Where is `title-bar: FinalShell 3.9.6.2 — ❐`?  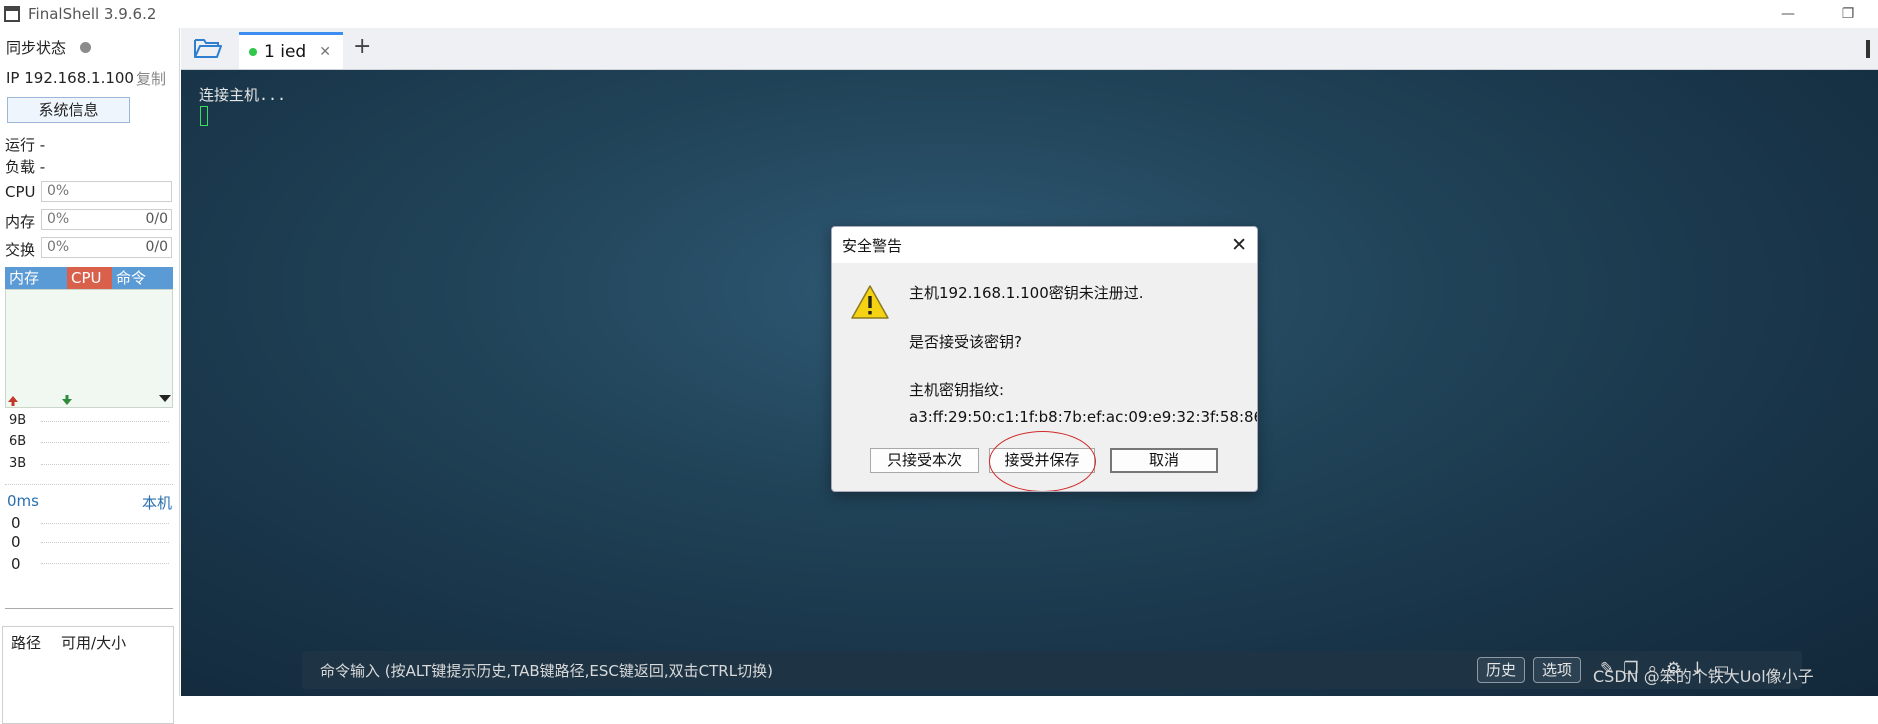
title-bar: FinalShell 3.9.6.2 — ❐ is located at coordinates (939, 14).